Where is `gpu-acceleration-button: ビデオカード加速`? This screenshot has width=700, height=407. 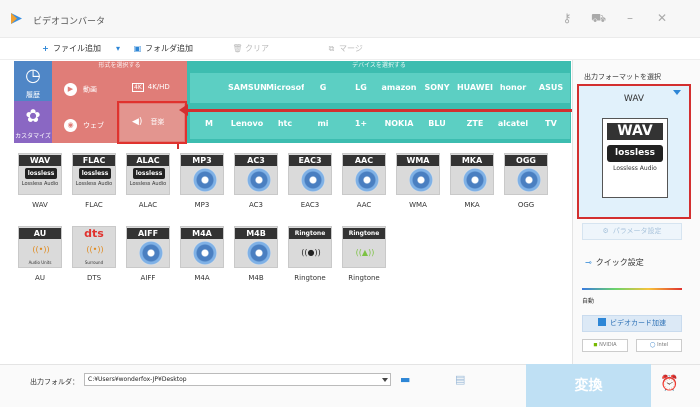 gpu-acceleration-button: ビデオカード加速 is located at coordinates (632, 323).